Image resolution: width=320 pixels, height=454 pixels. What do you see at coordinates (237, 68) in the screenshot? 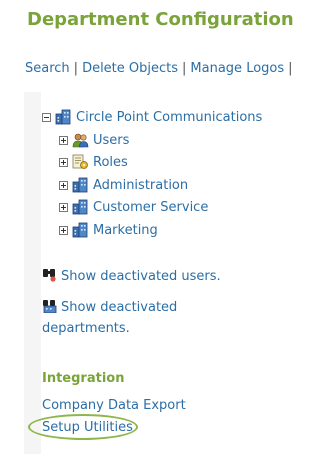
I see `manage-logos-link: Manage Logos` at bounding box center [237, 68].